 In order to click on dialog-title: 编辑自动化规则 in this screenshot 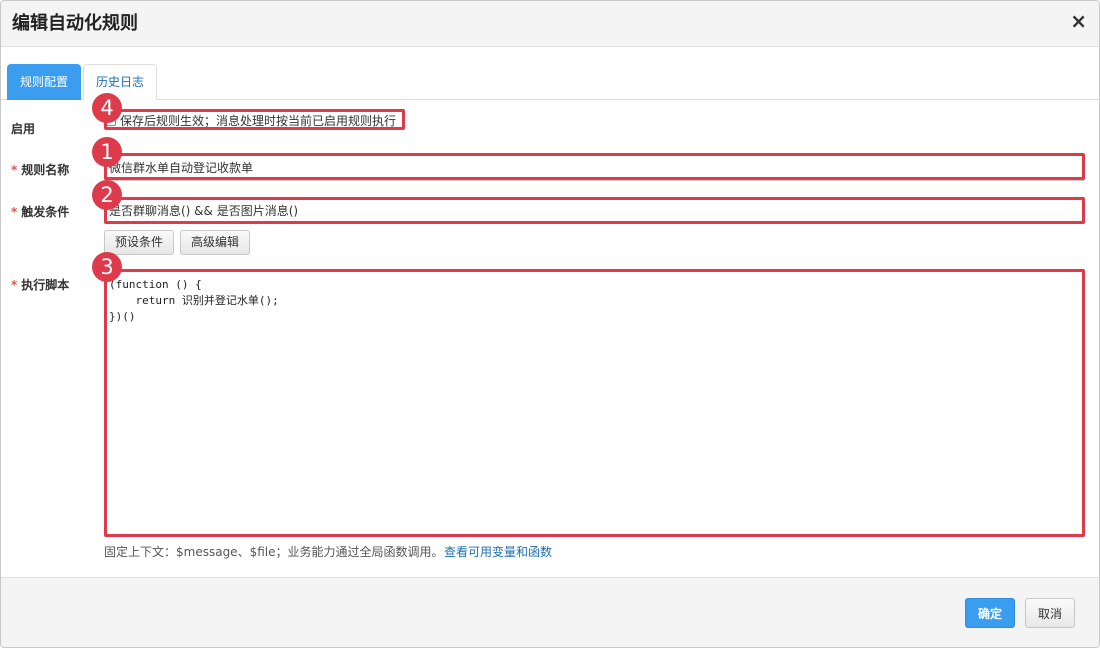, I will do `click(75, 23)`.